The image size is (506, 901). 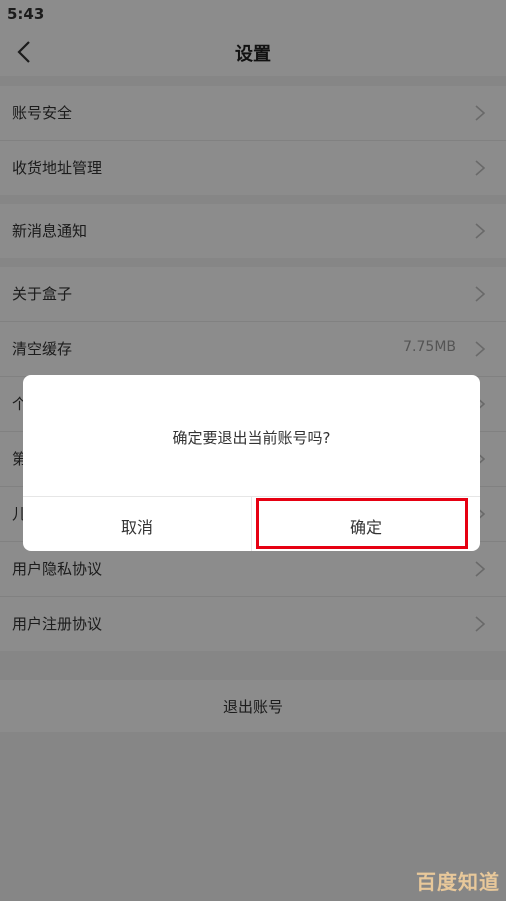 I want to click on cancel-label: 取消, so click(x=136, y=527).